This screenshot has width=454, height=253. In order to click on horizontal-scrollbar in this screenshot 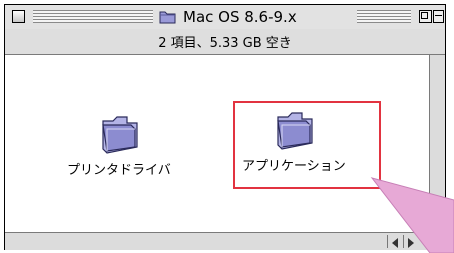, I will do `click(217, 241)`.